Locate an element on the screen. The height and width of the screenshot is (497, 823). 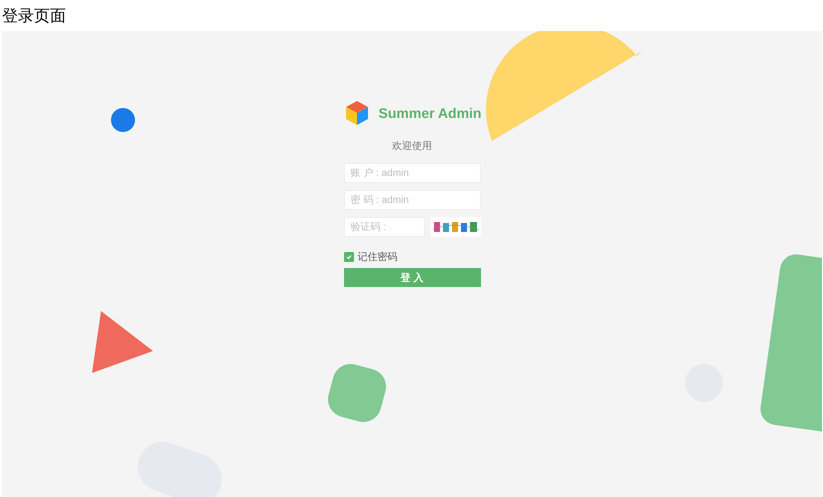
remember-label: 记住密码 is located at coordinates (378, 257).